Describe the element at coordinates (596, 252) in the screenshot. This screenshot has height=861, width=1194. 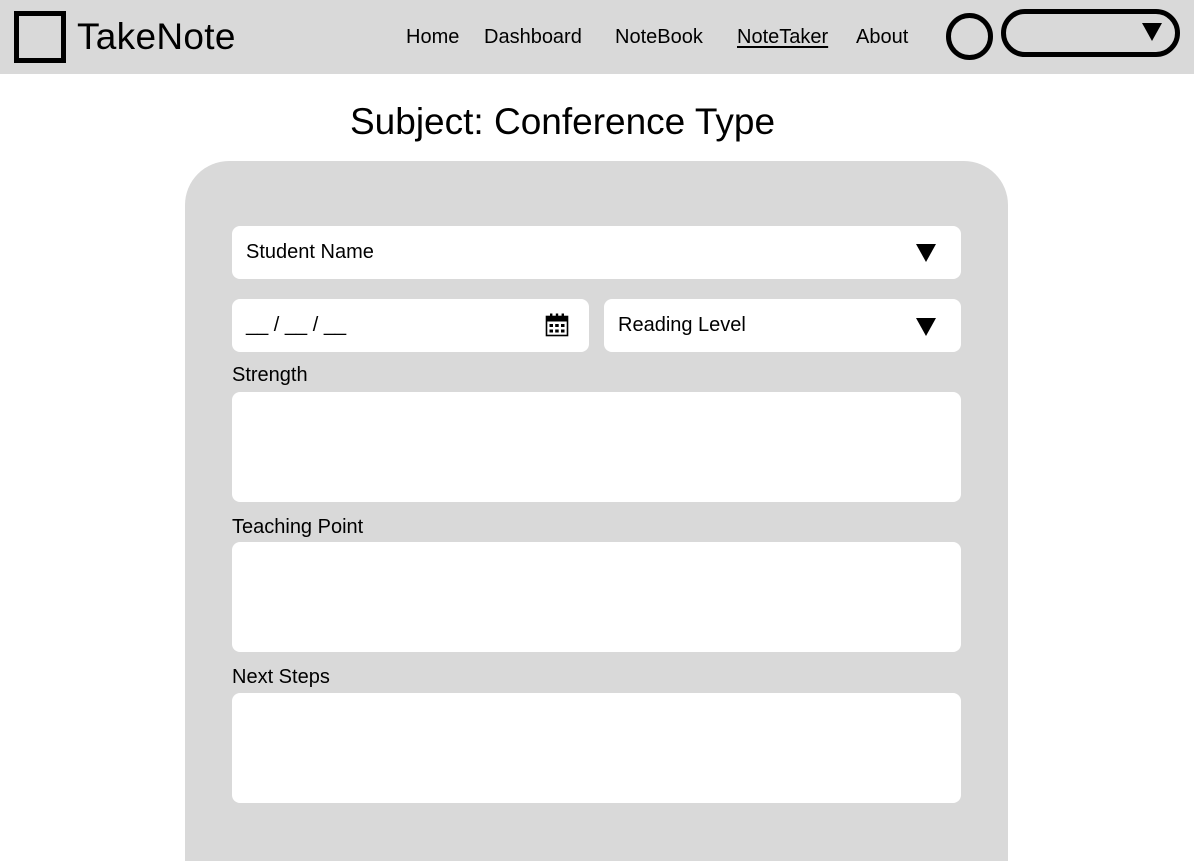
I see `student-name-select: Student Name` at that location.